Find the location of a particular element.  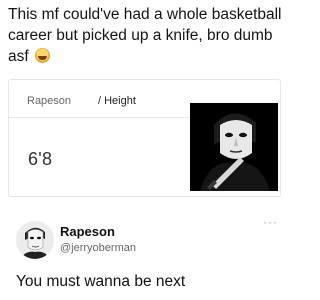

masked-figure-image is located at coordinates (234, 147).